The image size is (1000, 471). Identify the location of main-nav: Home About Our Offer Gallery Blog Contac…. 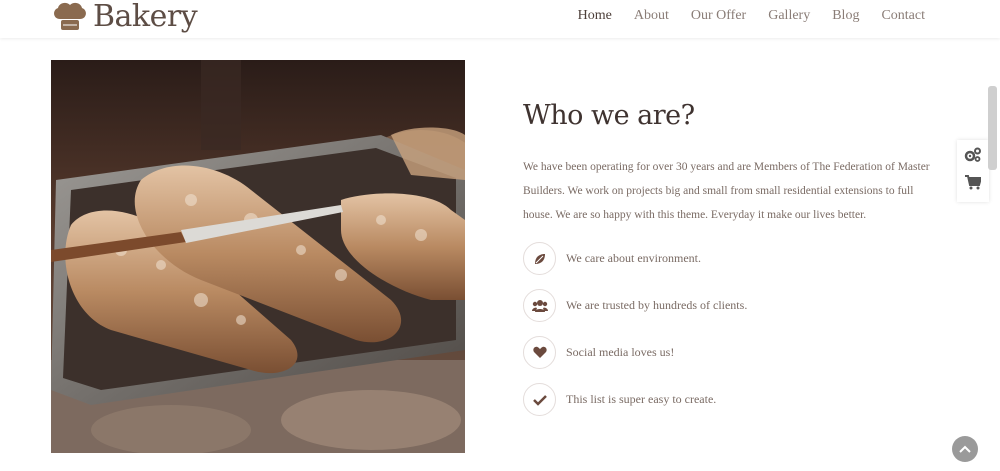
(740, 16).